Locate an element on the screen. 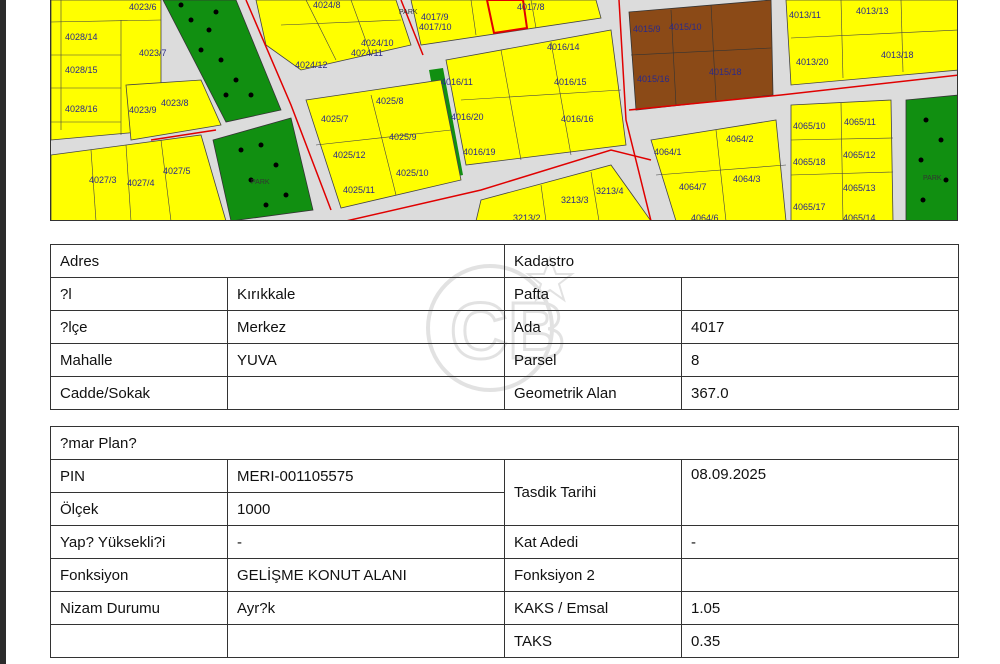 The image size is (1000, 664). tasdik-value: 08.09.2025 is located at coordinates (820, 492).